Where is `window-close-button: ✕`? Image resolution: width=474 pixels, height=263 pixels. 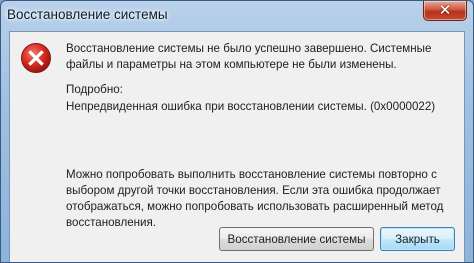
window-close-button: ✕ is located at coordinates (445, 11).